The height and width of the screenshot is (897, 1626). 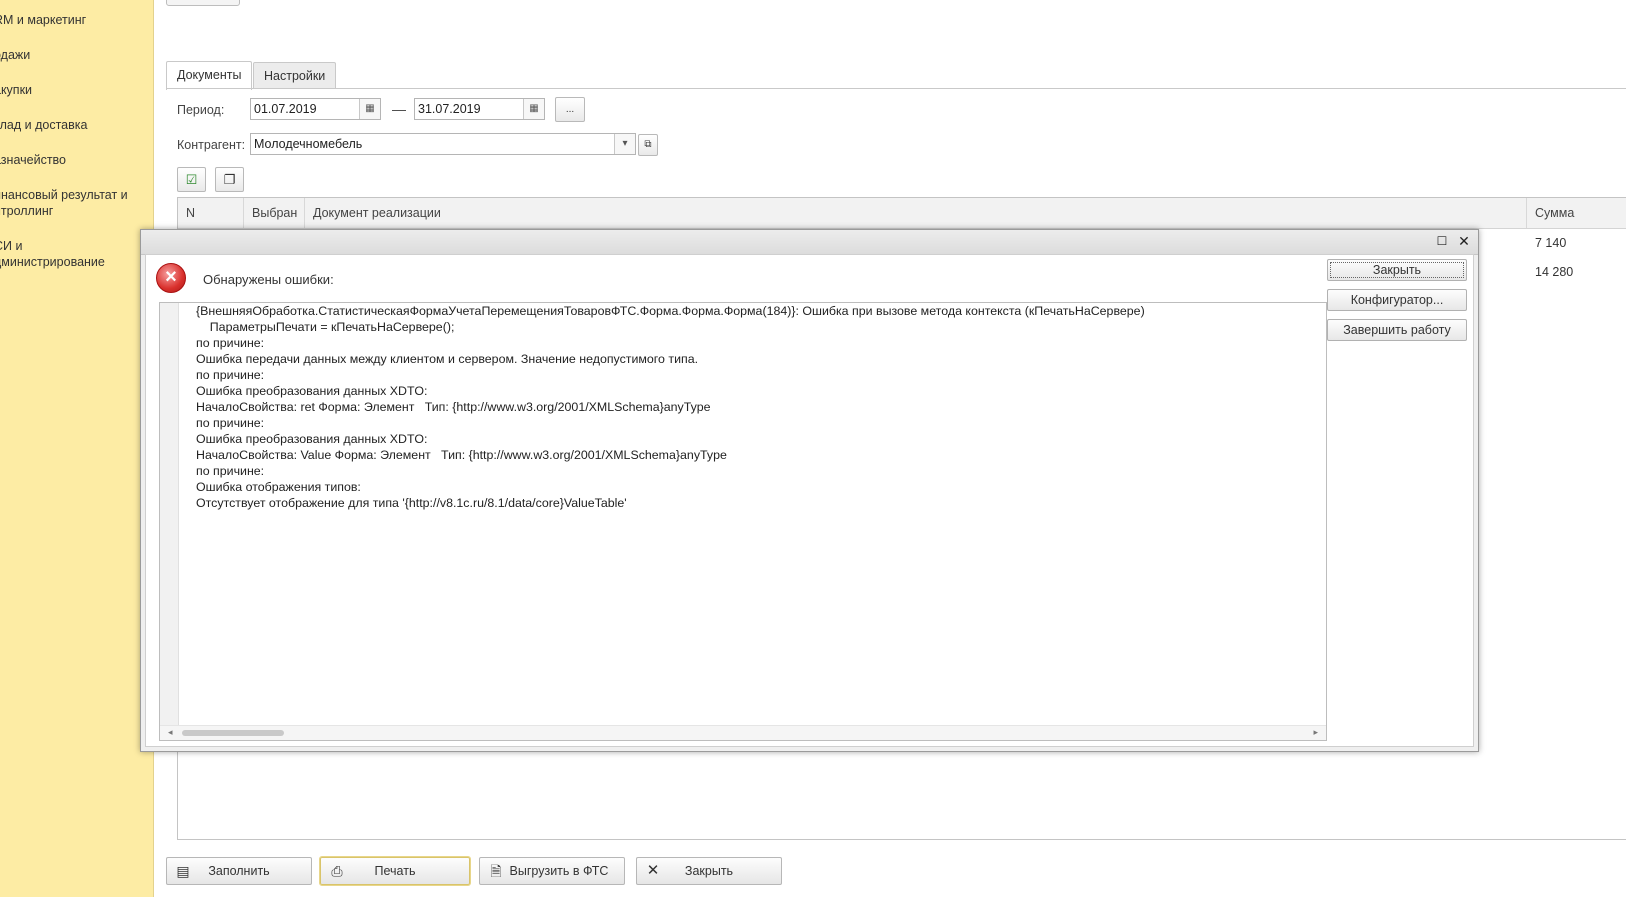 What do you see at coordinates (916, 213) in the screenshot?
I see `column-header-document: Документ реализации` at bounding box center [916, 213].